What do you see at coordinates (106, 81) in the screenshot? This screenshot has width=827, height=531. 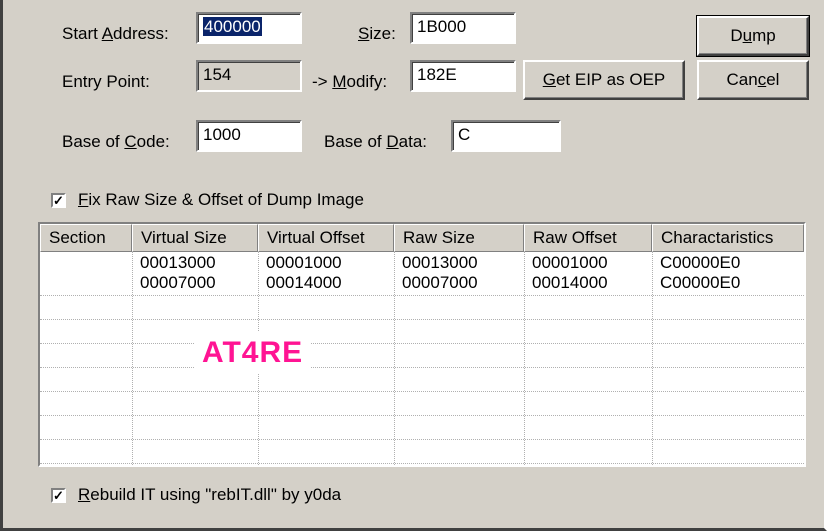 I see `entry-point-label: Entry Point:` at bounding box center [106, 81].